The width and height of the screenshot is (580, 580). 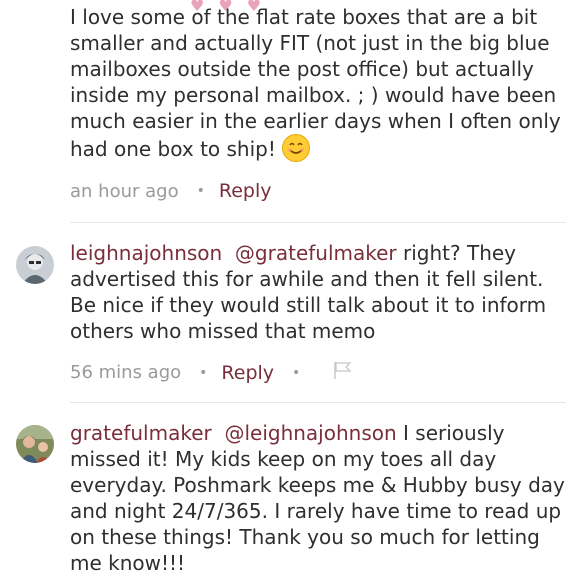 What do you see at coordinates (212, 372) in the screenshot?
I see `comment-meta: 56 mins ago • Reply •` at bounding box center [212, 372].